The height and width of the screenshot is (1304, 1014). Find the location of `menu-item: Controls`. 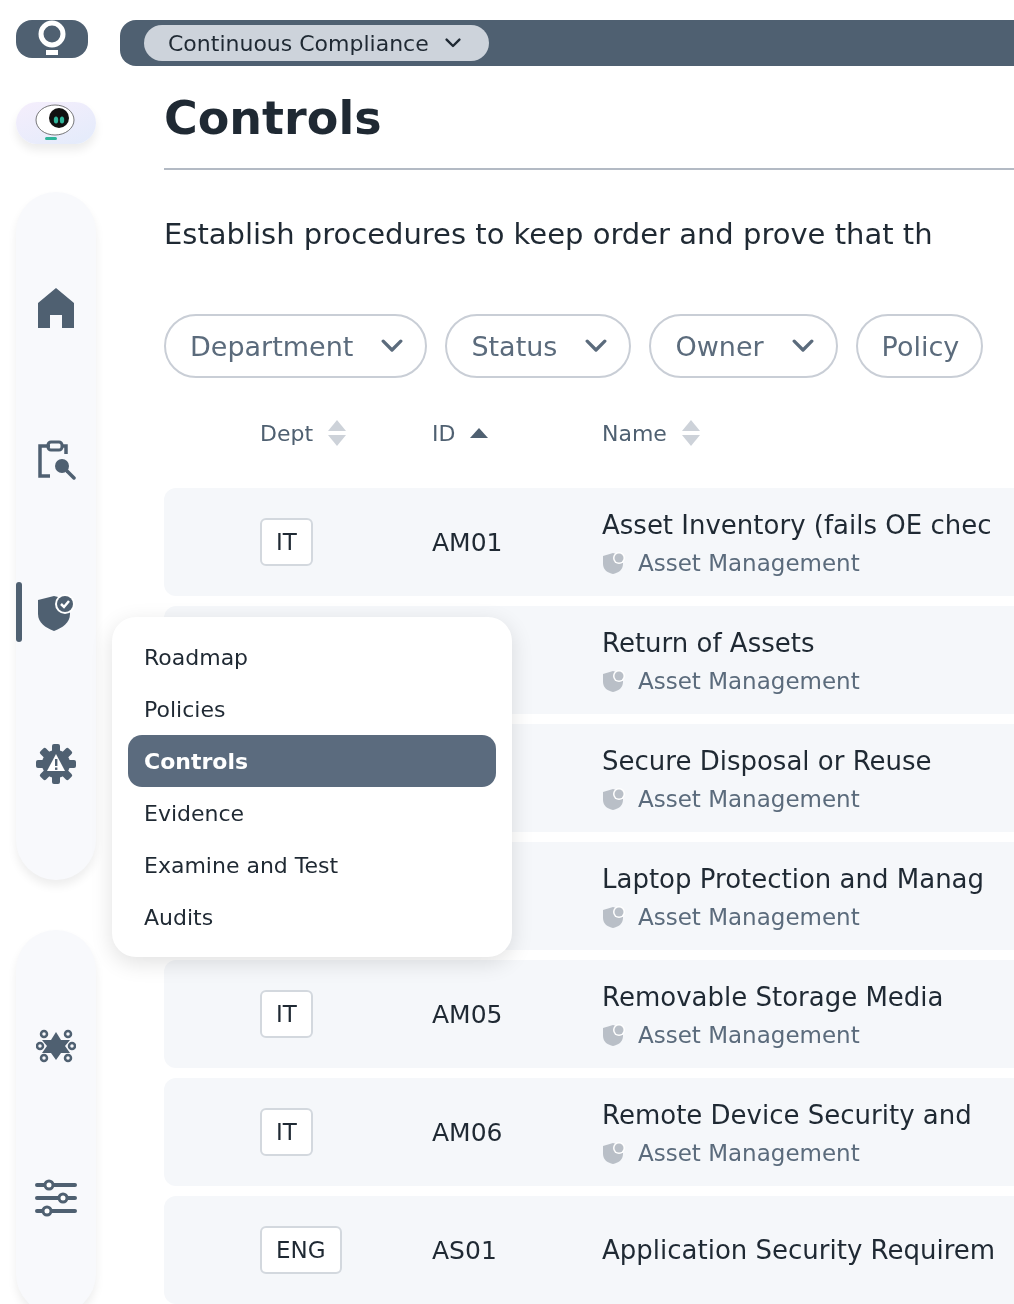

menu-item: Controls is located at coordinates (312, 761).